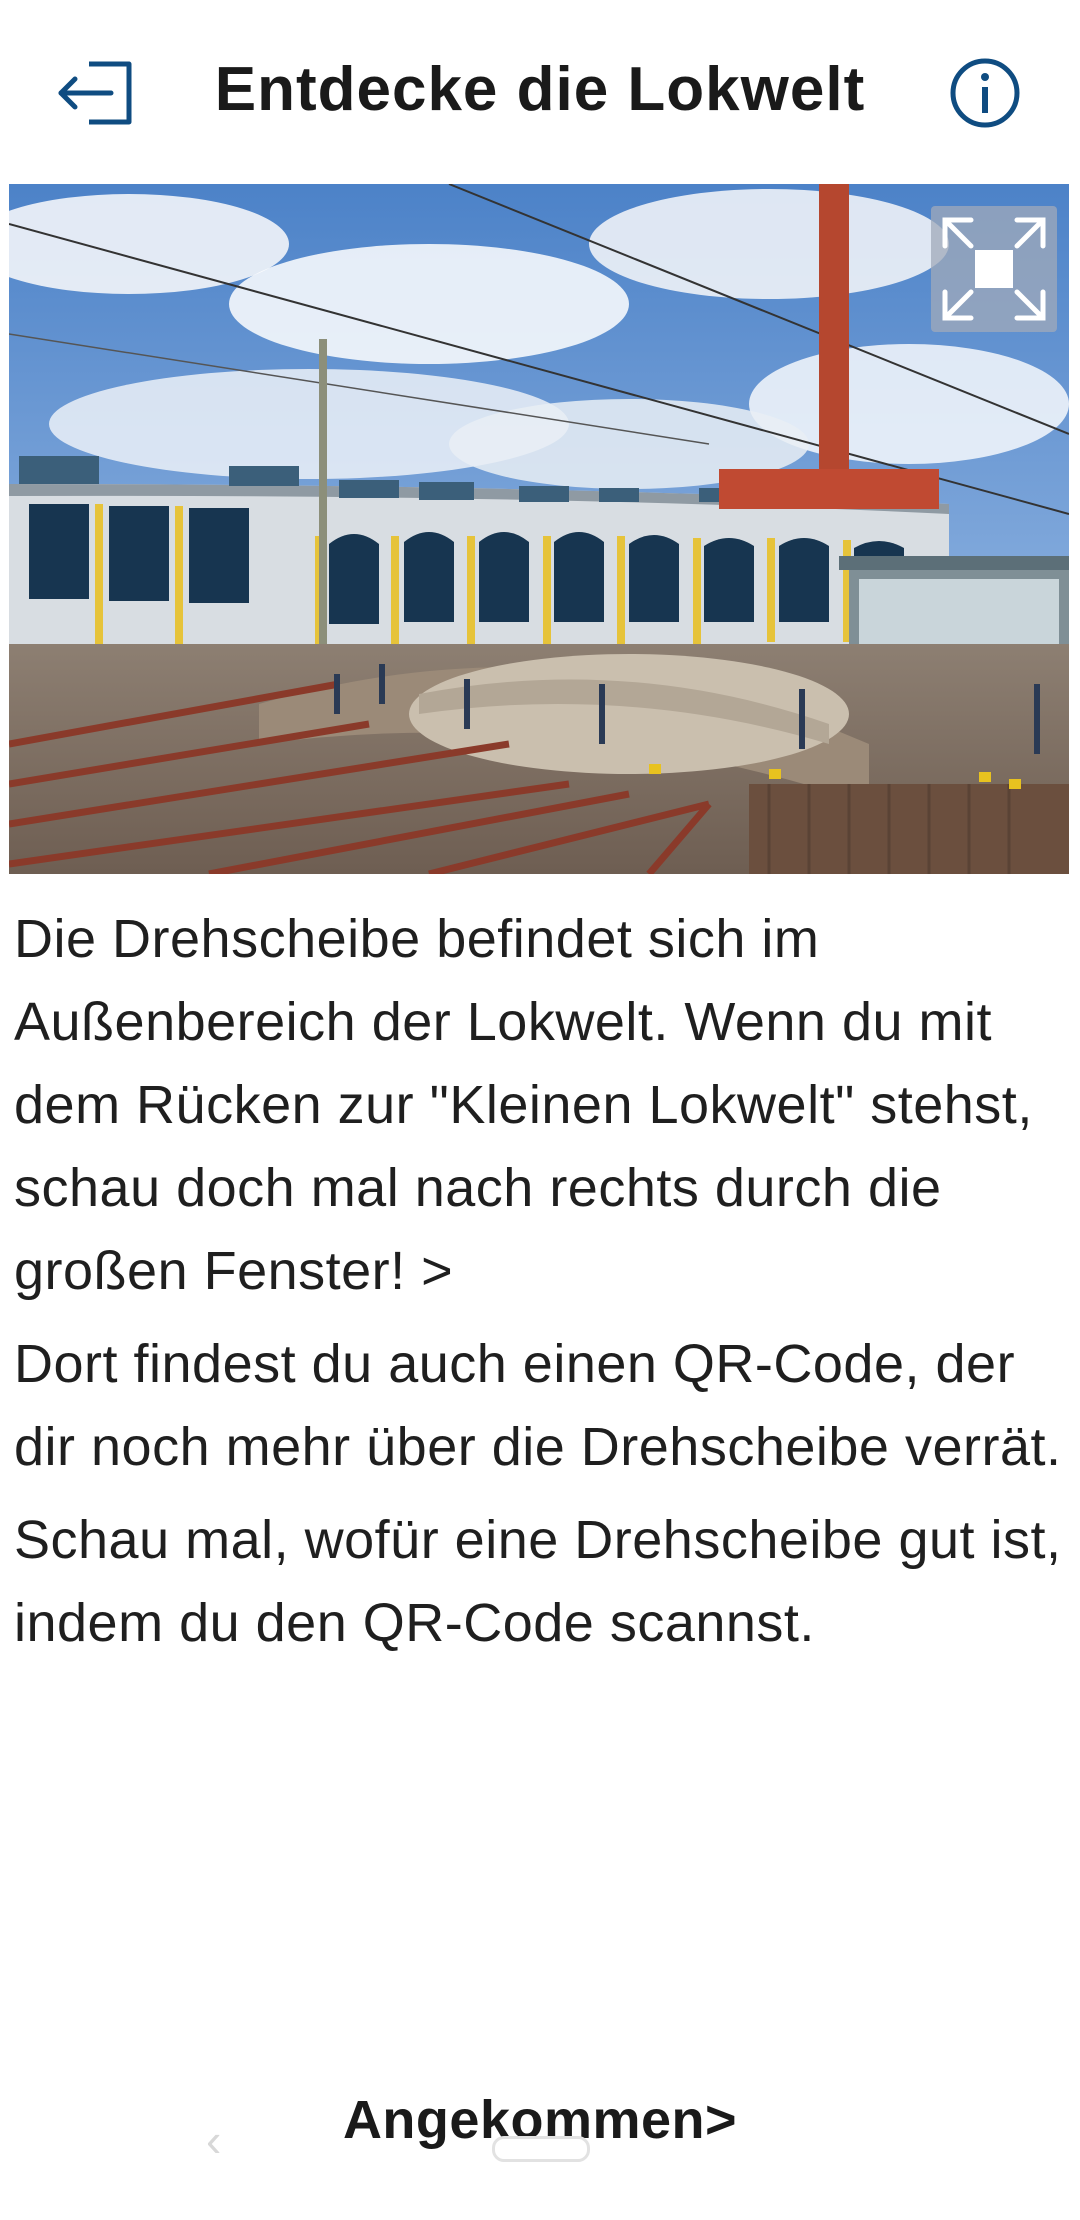 The height and width of the screenshot is (2220, 1080). I want to click on exit-button, so click(95, 93).